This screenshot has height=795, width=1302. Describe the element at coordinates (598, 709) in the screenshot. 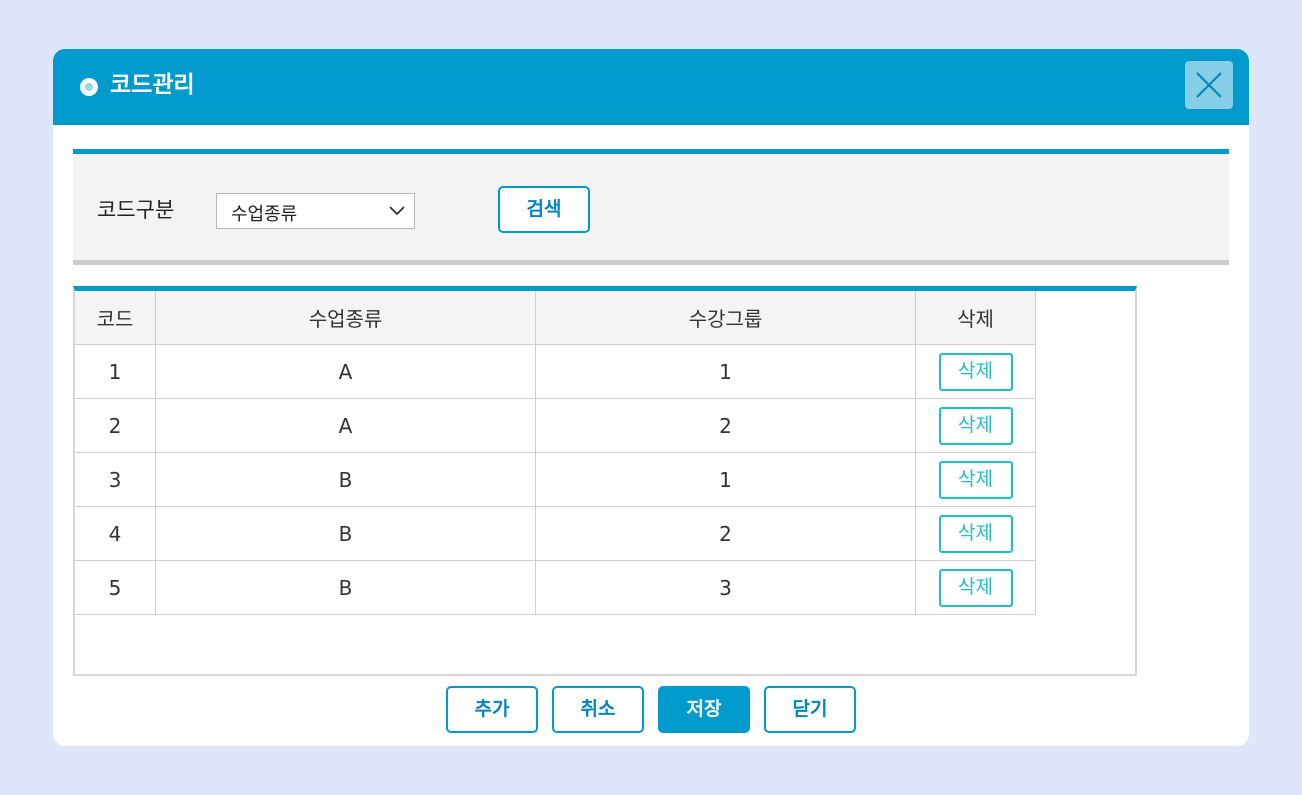

I see `cancel-button: 취소` at that location.